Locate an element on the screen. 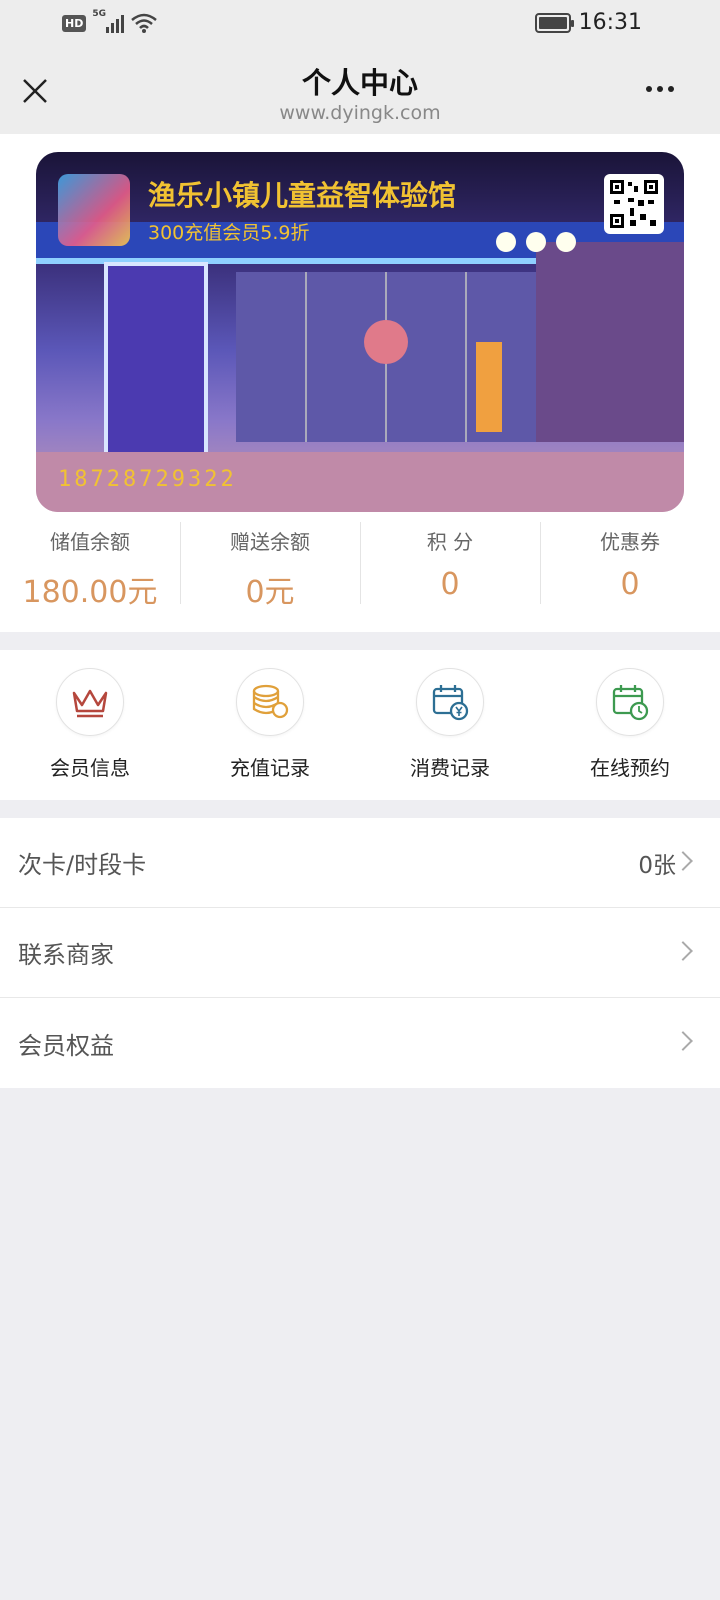 The width and height of the screenshot is (720, 1600). list-item-label: 联系商家 is located at coordinates (66, 955).